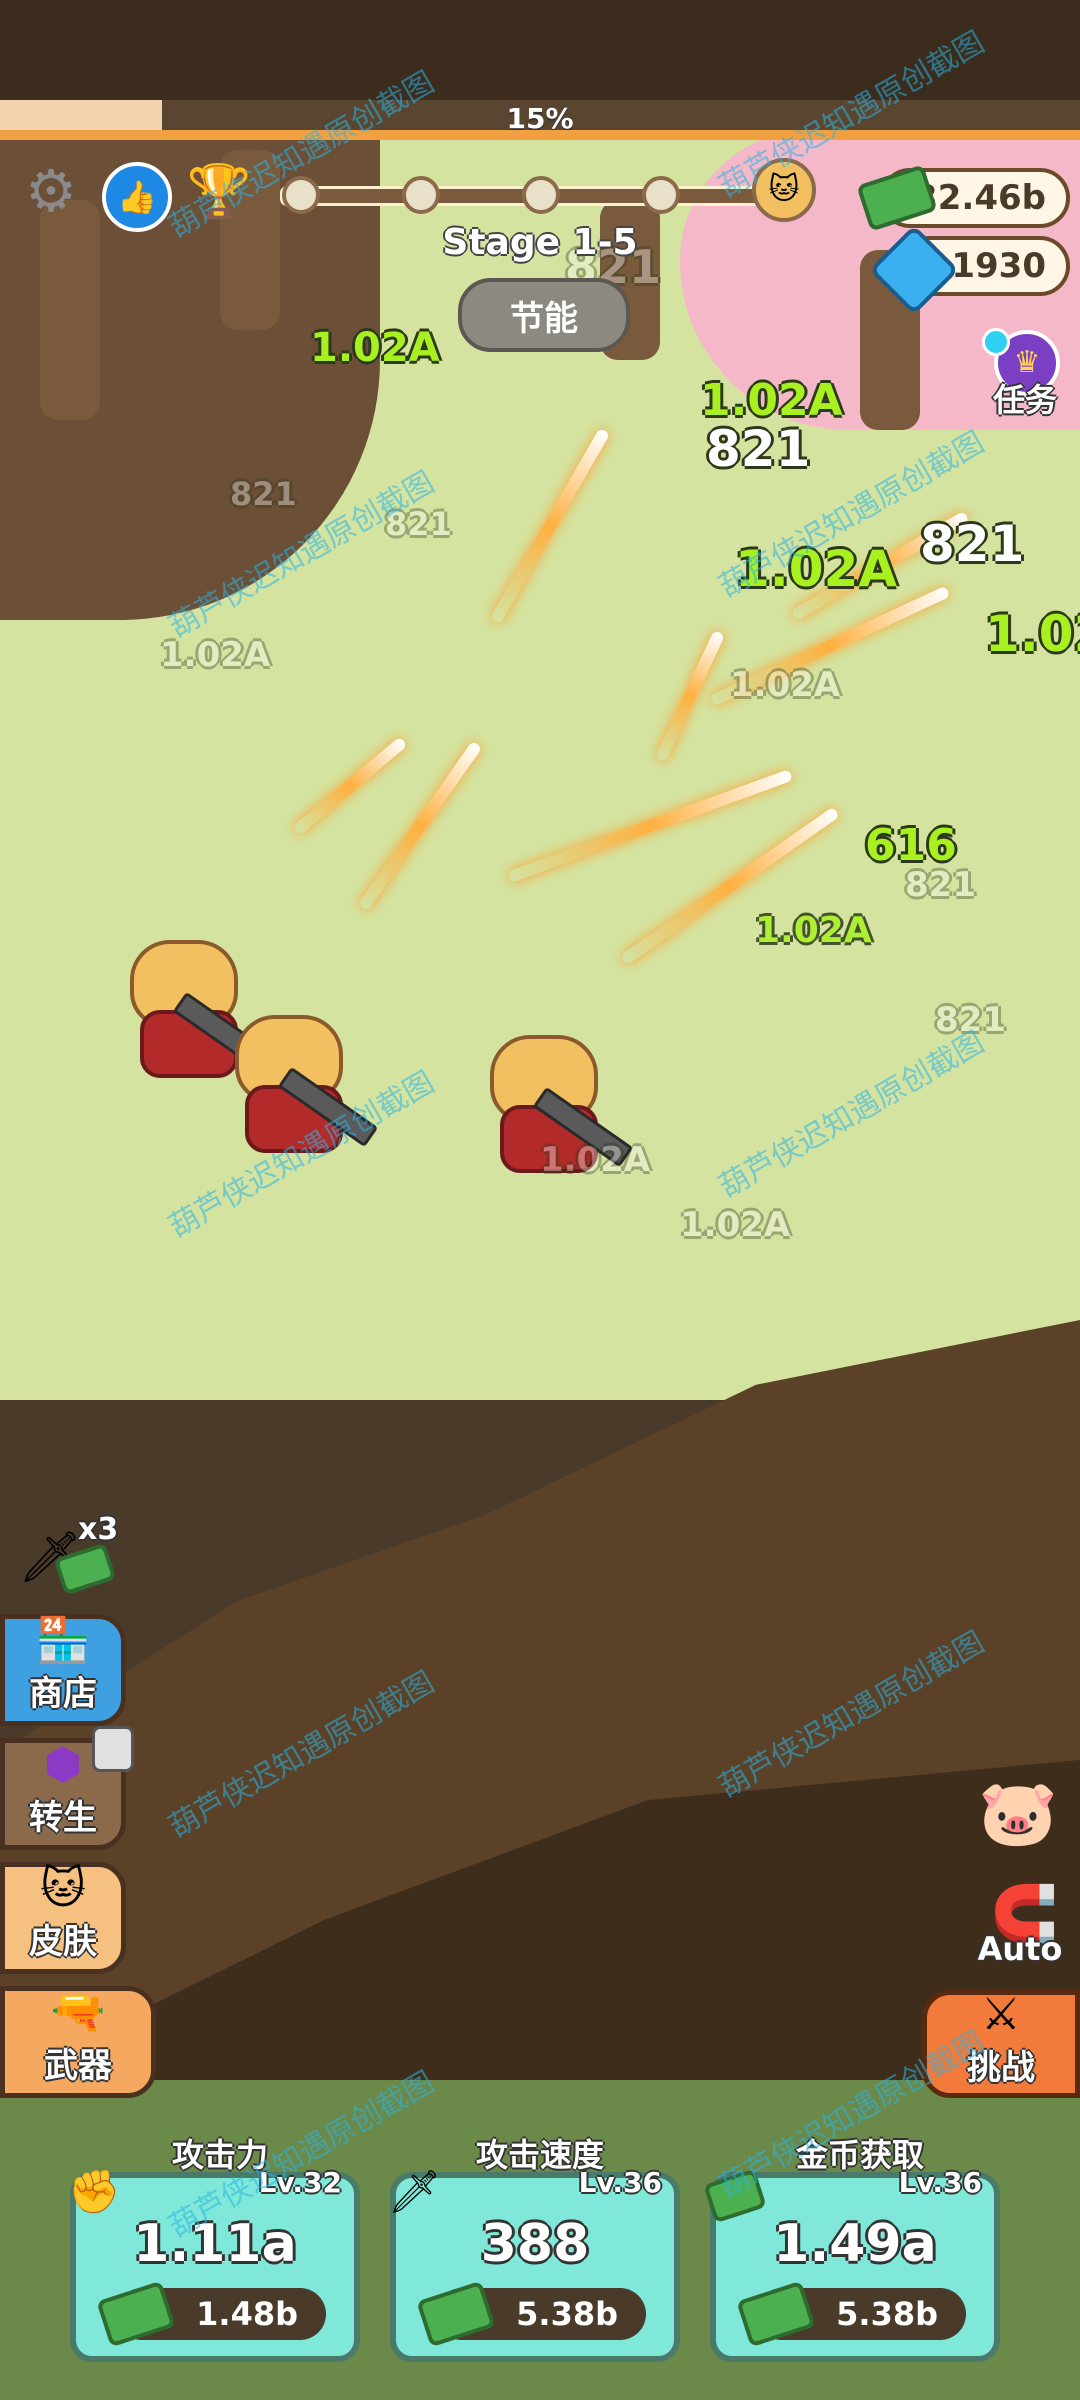 This screenshot has height=2400, width=1080. Describe the element at coordinates (137, 197) in the screenshot. I see `thumbs-up-icon: 👍` at that location.